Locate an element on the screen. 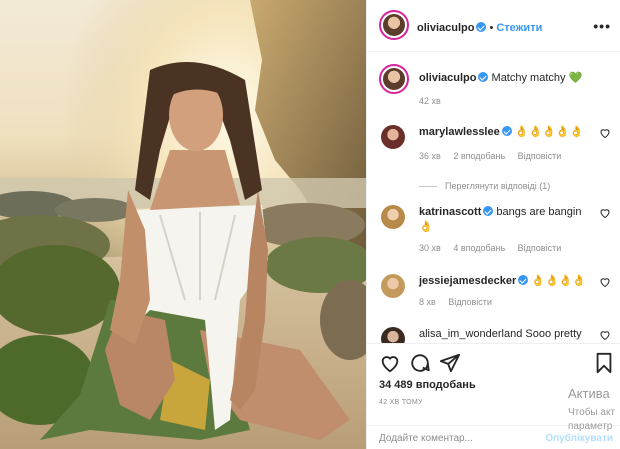 The image size is (620, 449). comment-username: katrinascott is located at coordinates (450, 212).